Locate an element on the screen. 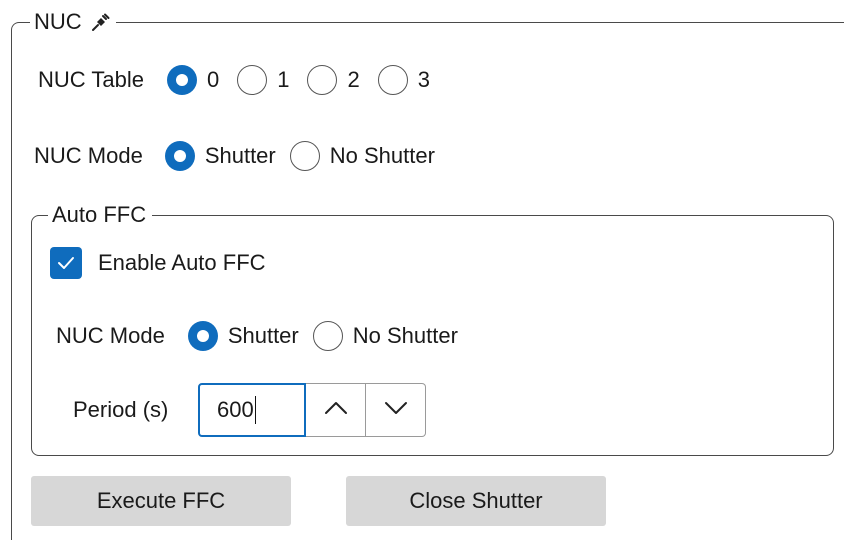  nuc-table-option-1: 1 is located at coordinates (263, 80).